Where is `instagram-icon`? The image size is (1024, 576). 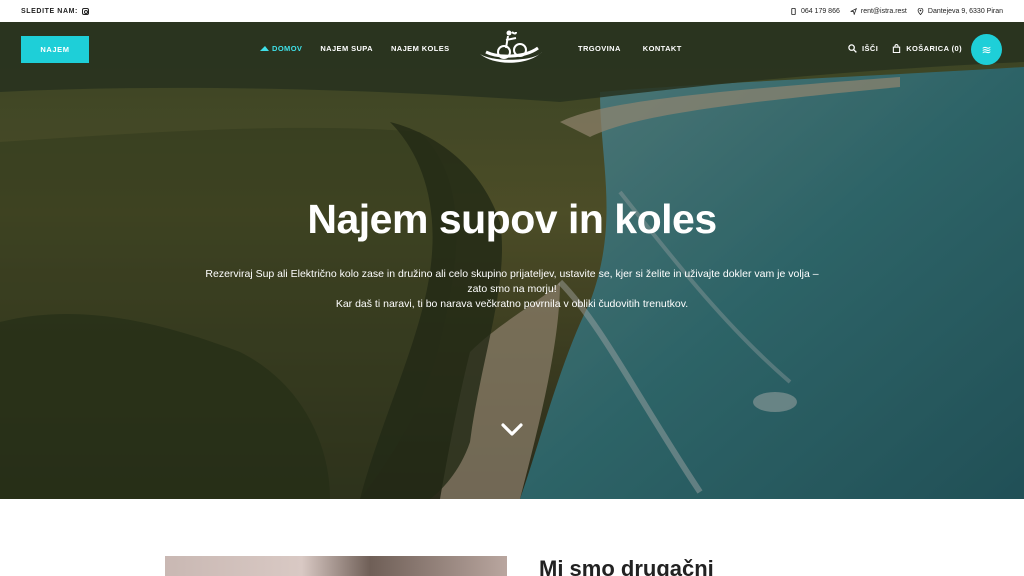 instagram-icon is located at coordinates (85, 11).